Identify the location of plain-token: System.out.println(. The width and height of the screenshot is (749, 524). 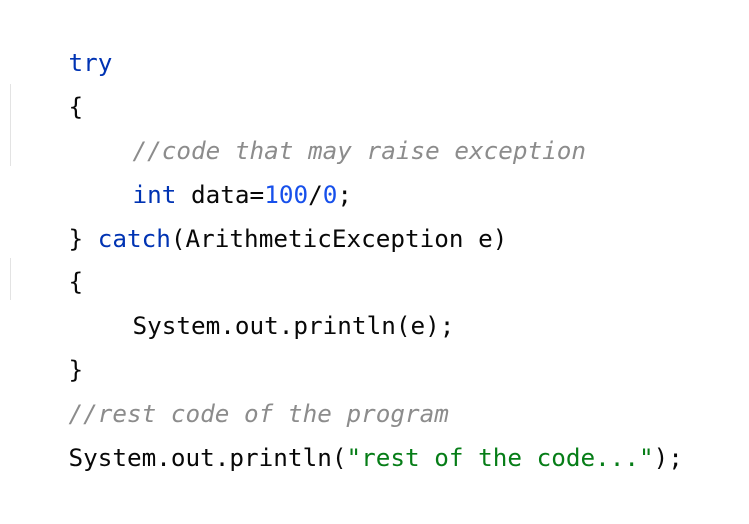
(207, 457).